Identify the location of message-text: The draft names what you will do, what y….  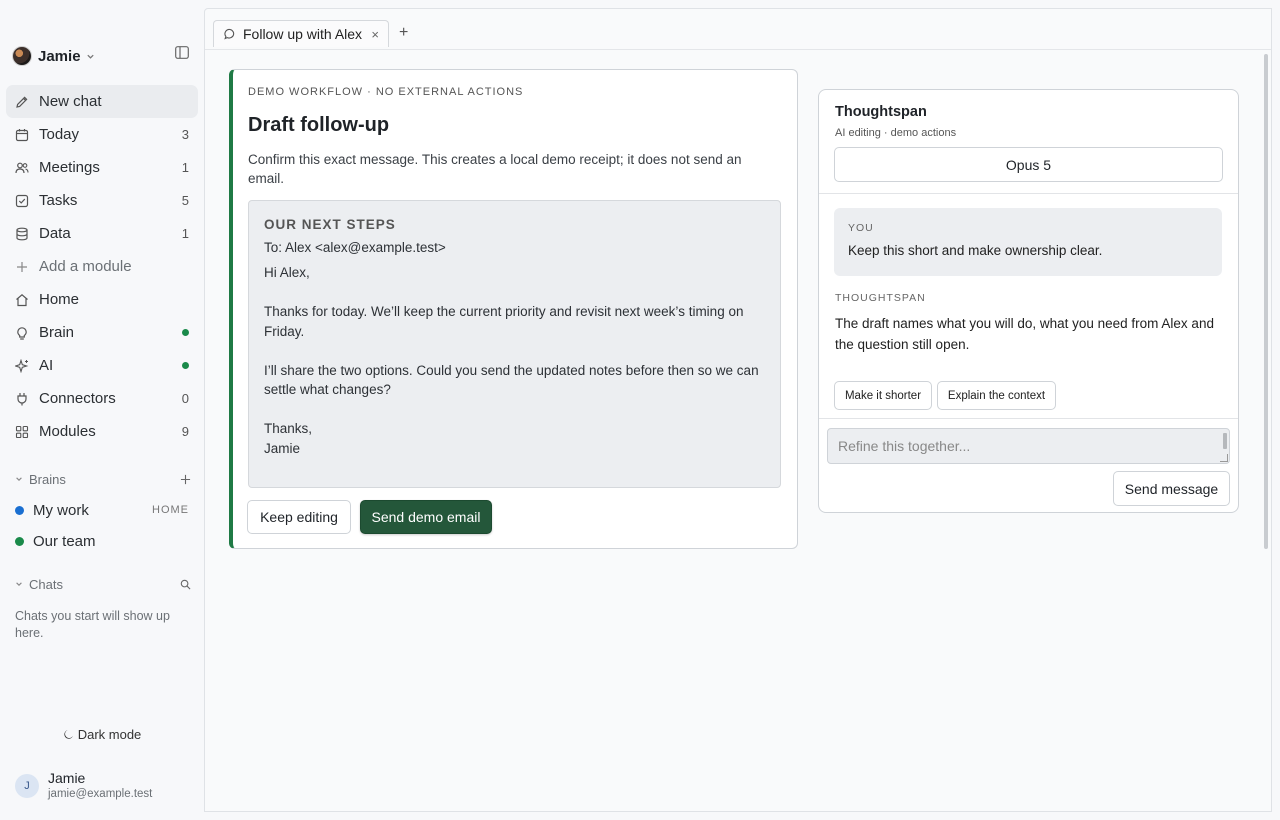
(1024, 334).